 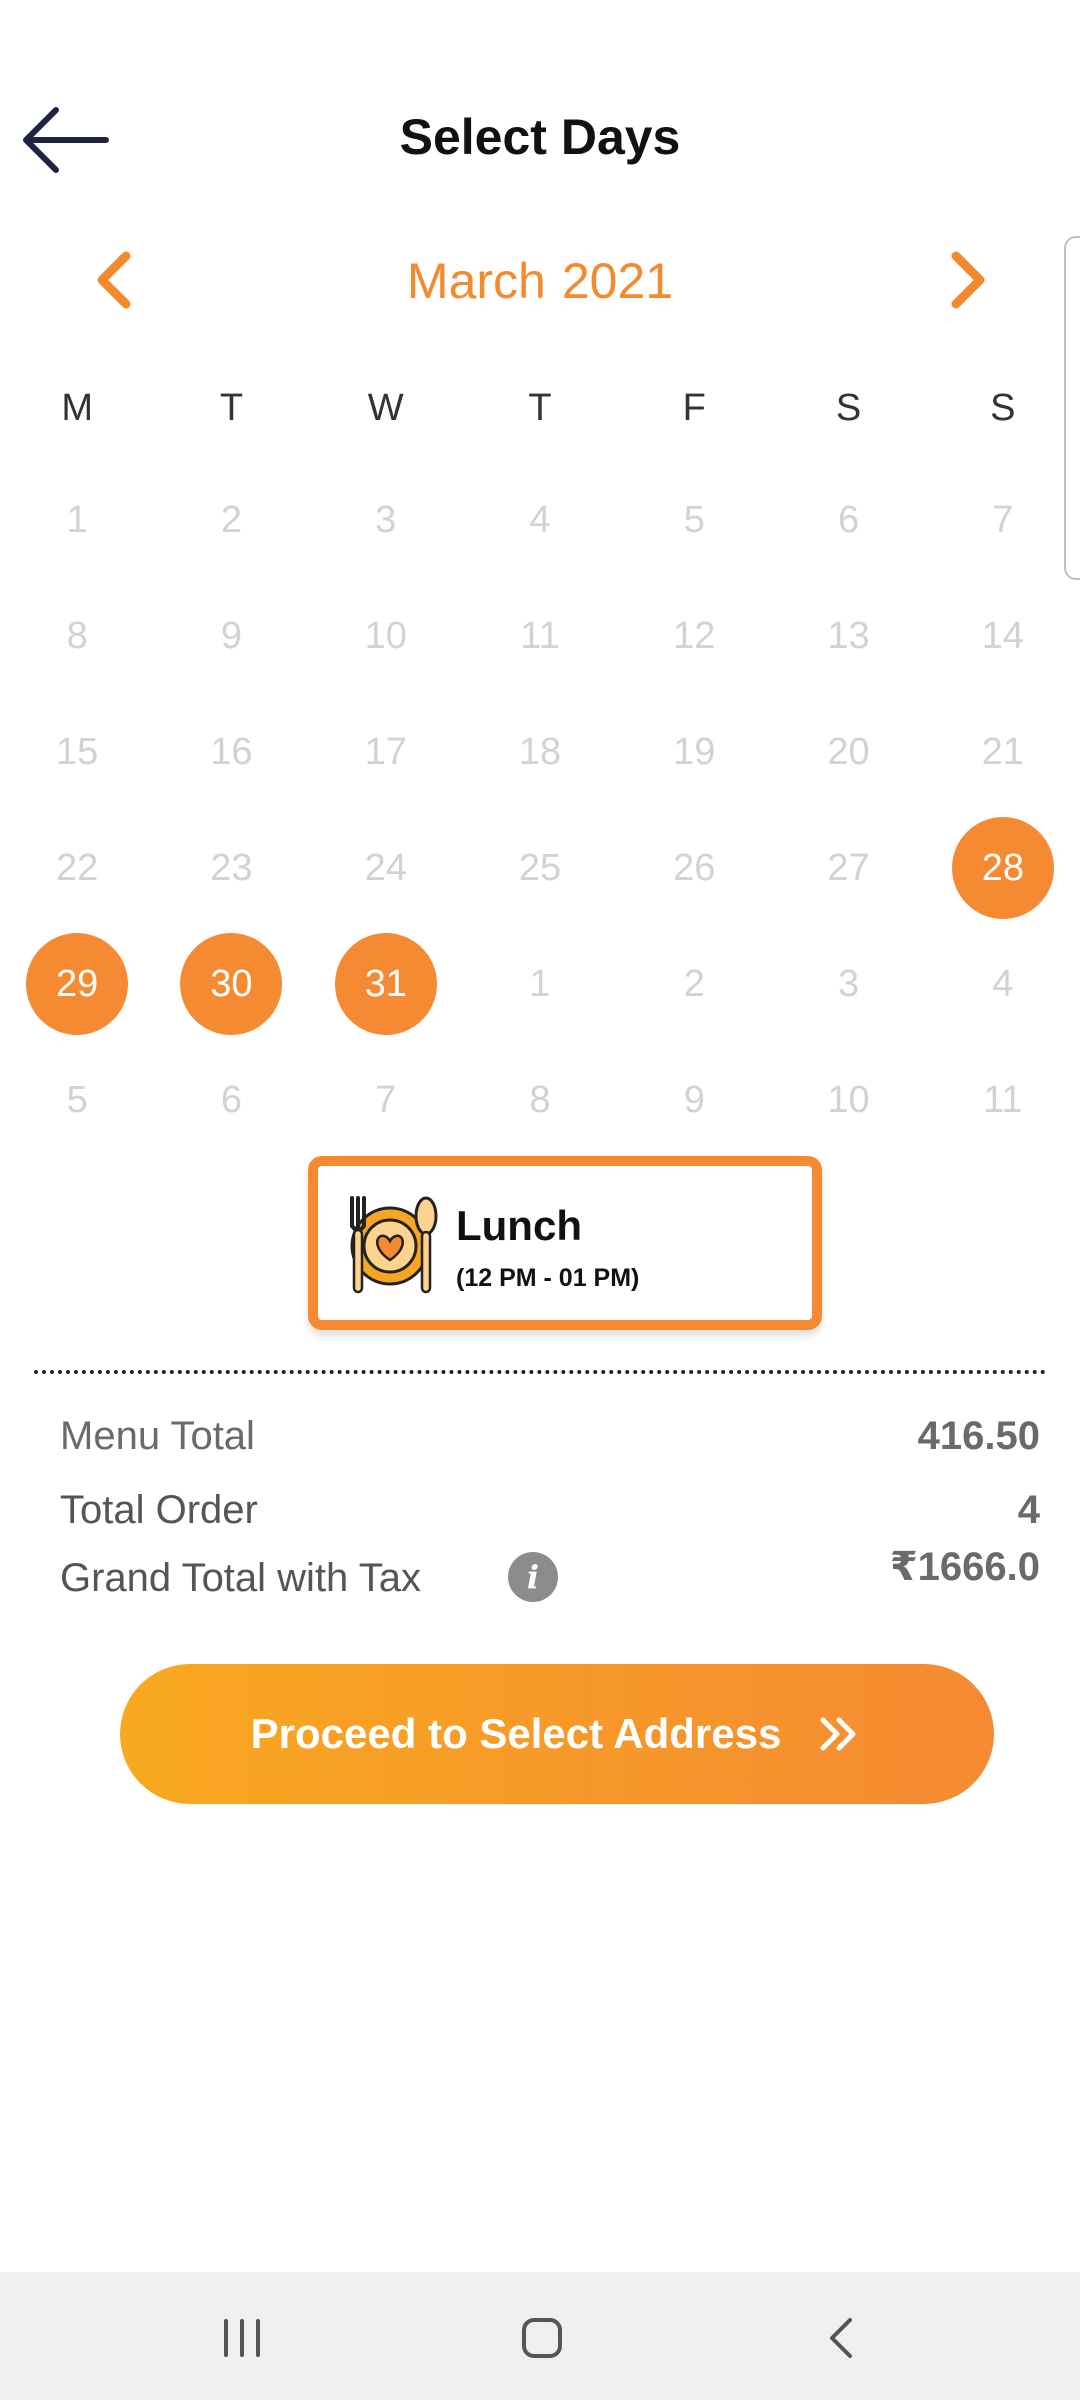 I want to click on month-year-label: March 2021, so click(x=540, y=281).